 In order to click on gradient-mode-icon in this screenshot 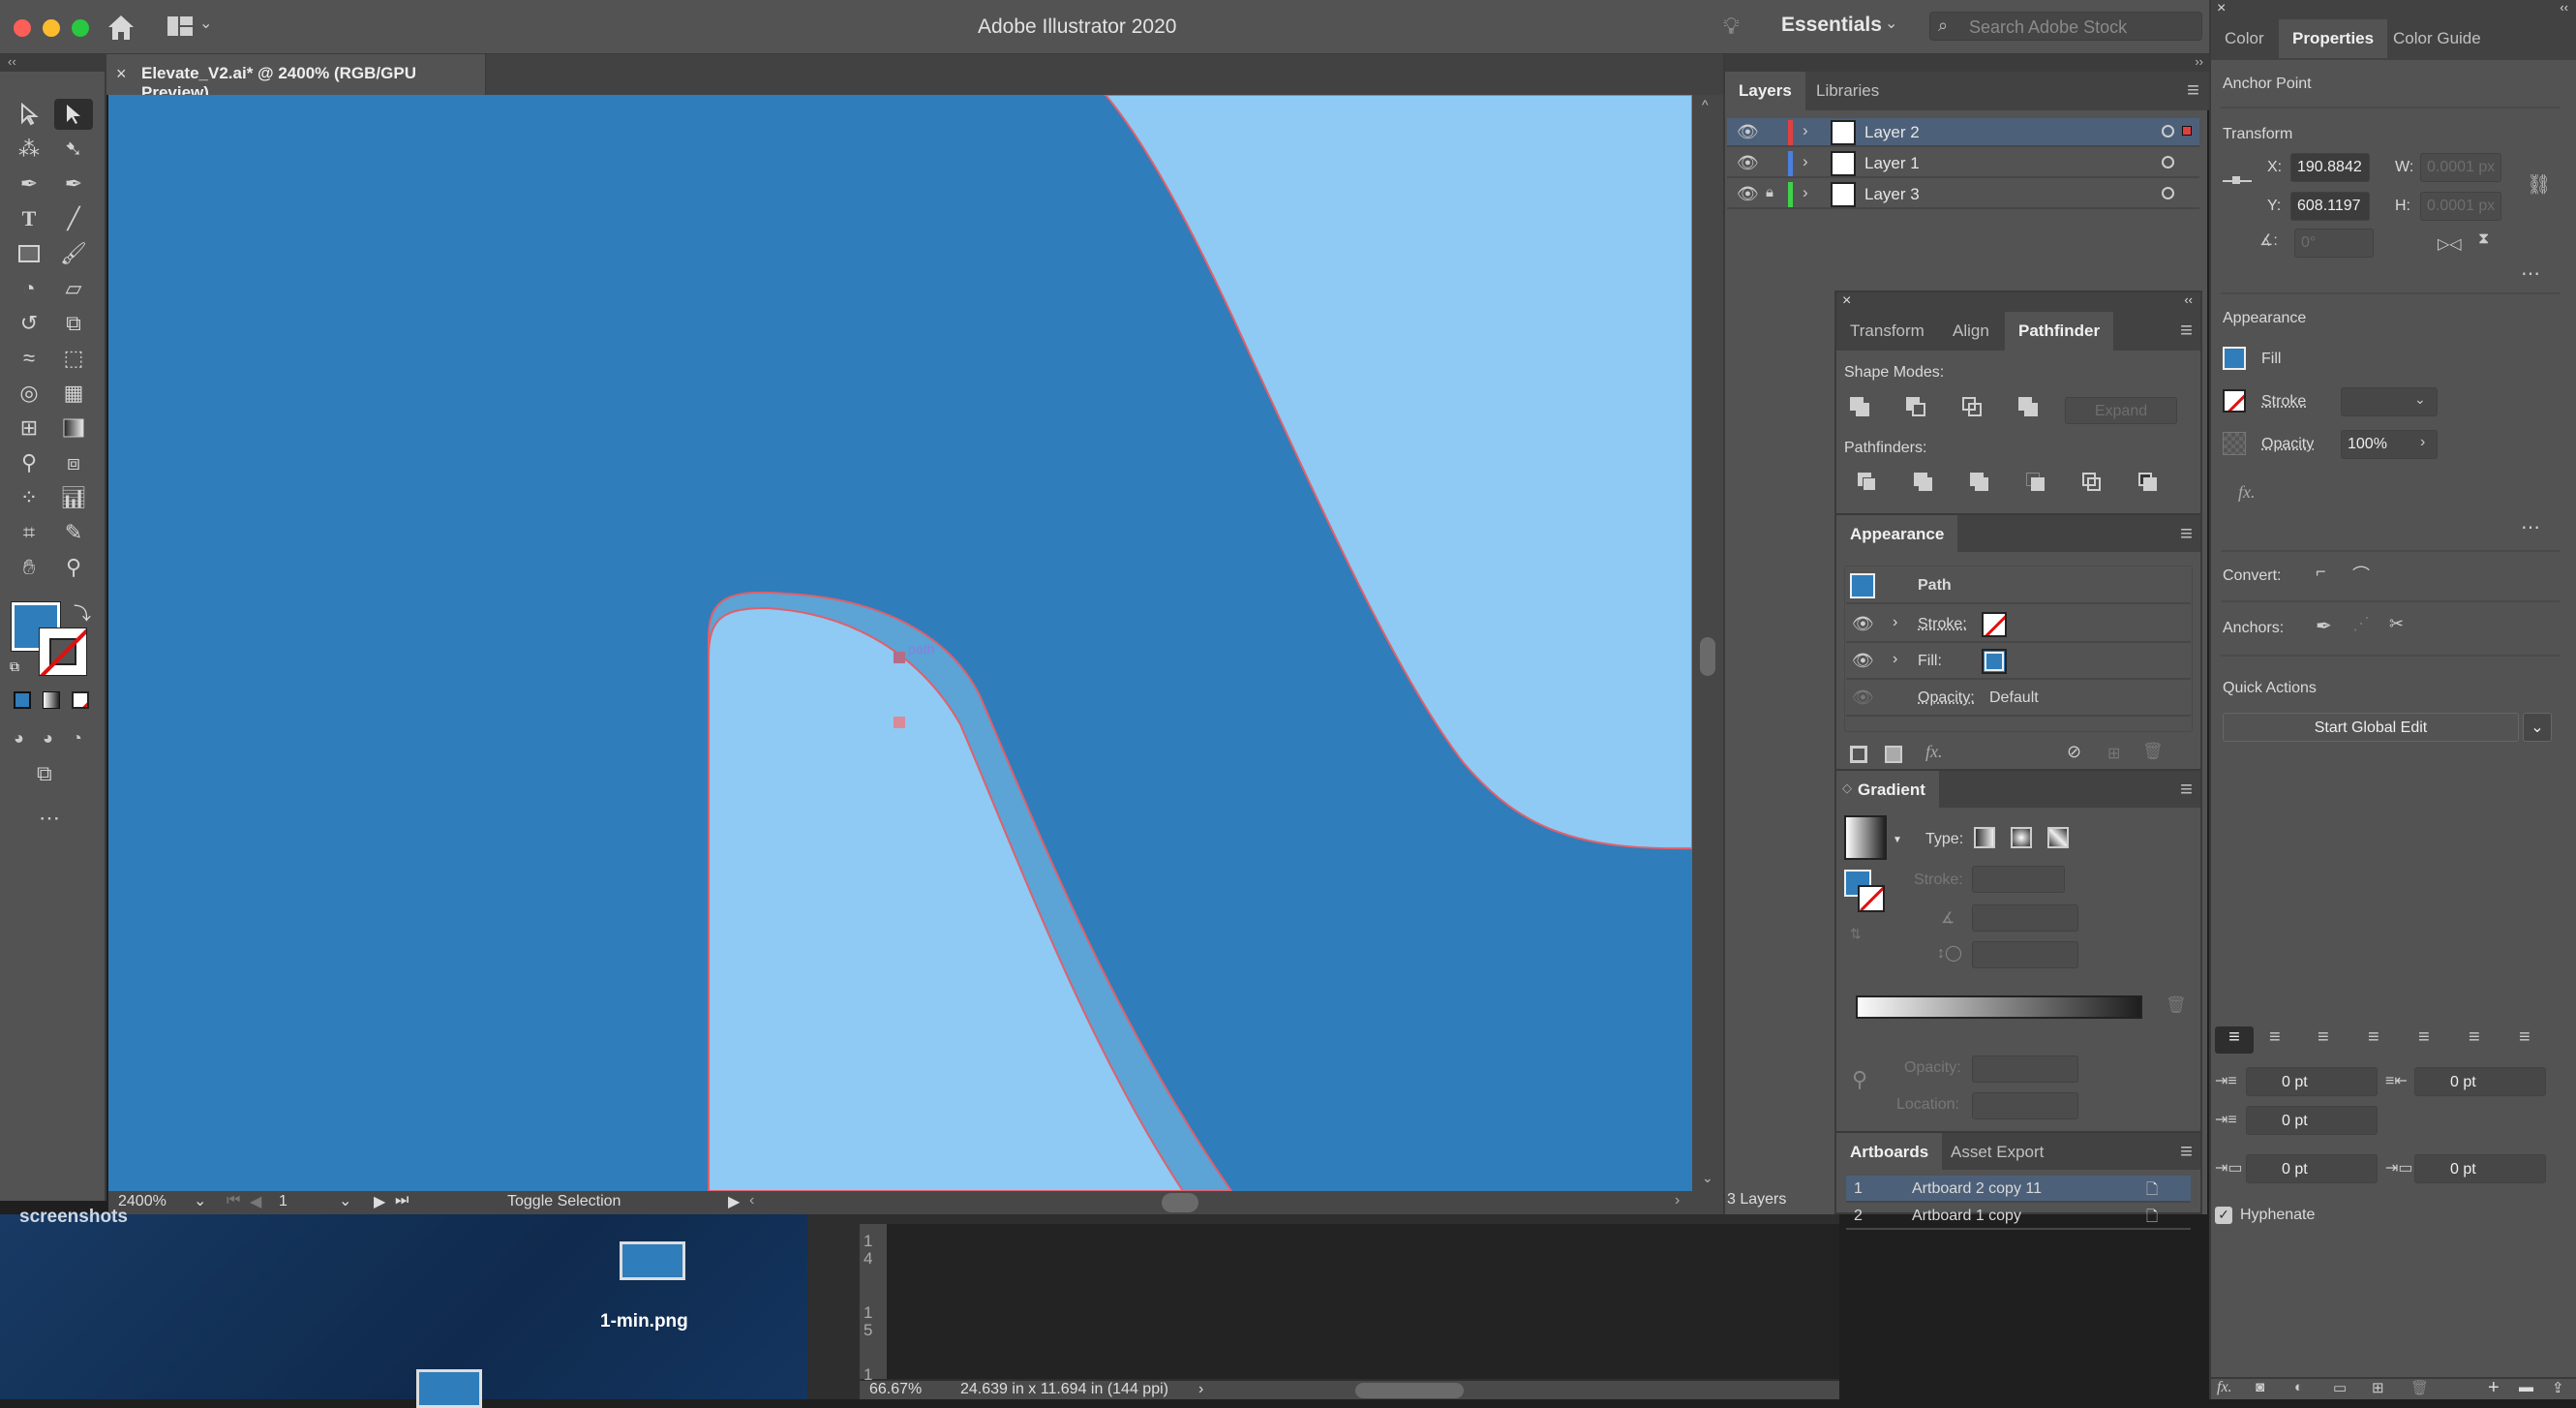, I will do `click(51, 700)`.